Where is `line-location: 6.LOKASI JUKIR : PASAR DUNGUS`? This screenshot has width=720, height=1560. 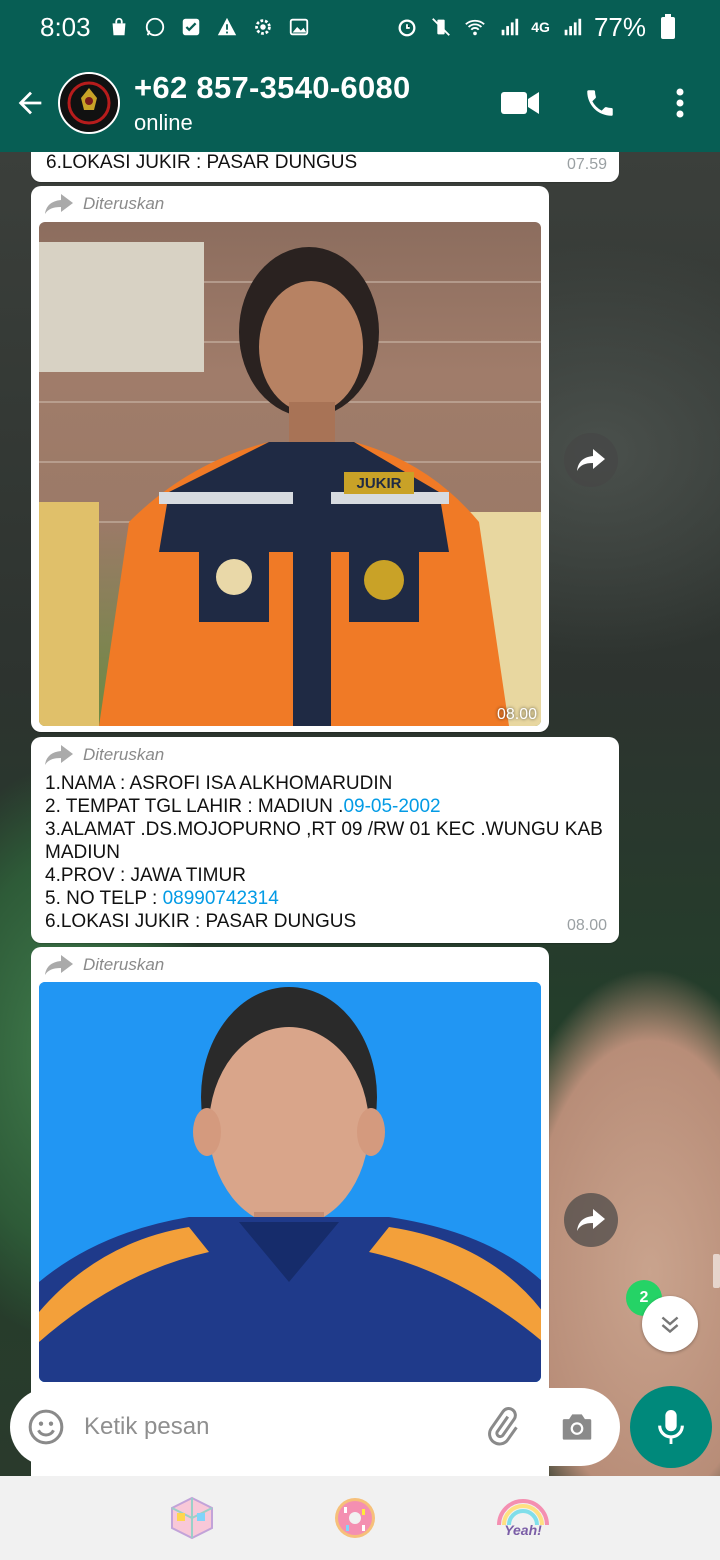 line-location: 6.LOKASI JUKIR : PASAR DUNGUS is located at coordinates (201, 921).